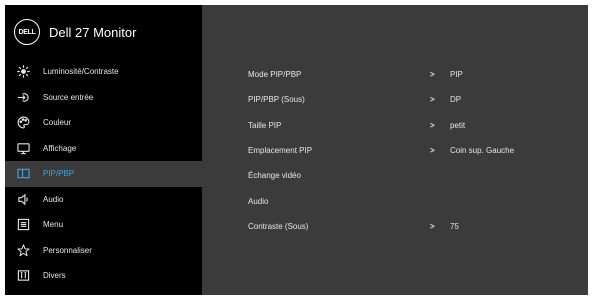 This screenshot has width=592, height=296. Describe the element at coordinates (265, 125) in the screenshot. I see `setting-label: Taille PIP` at that location.